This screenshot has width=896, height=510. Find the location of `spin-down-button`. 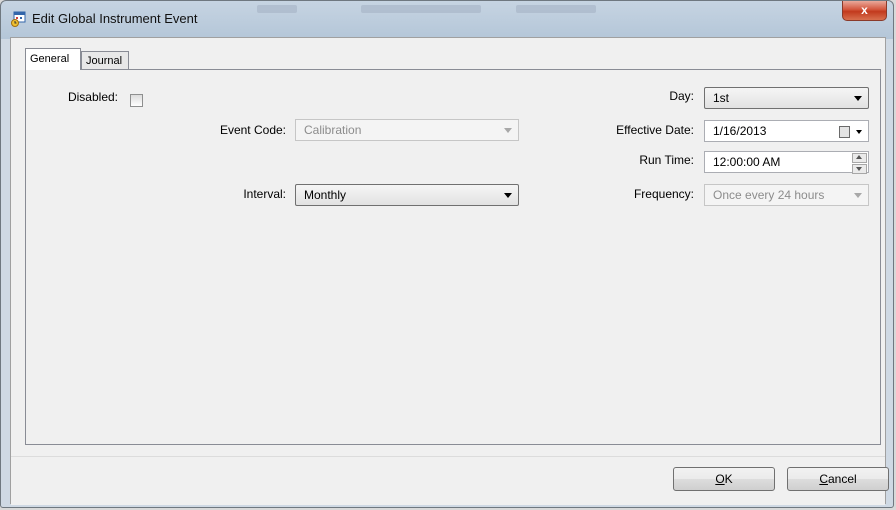

spin-down-button is located at coordinates (859, 169).